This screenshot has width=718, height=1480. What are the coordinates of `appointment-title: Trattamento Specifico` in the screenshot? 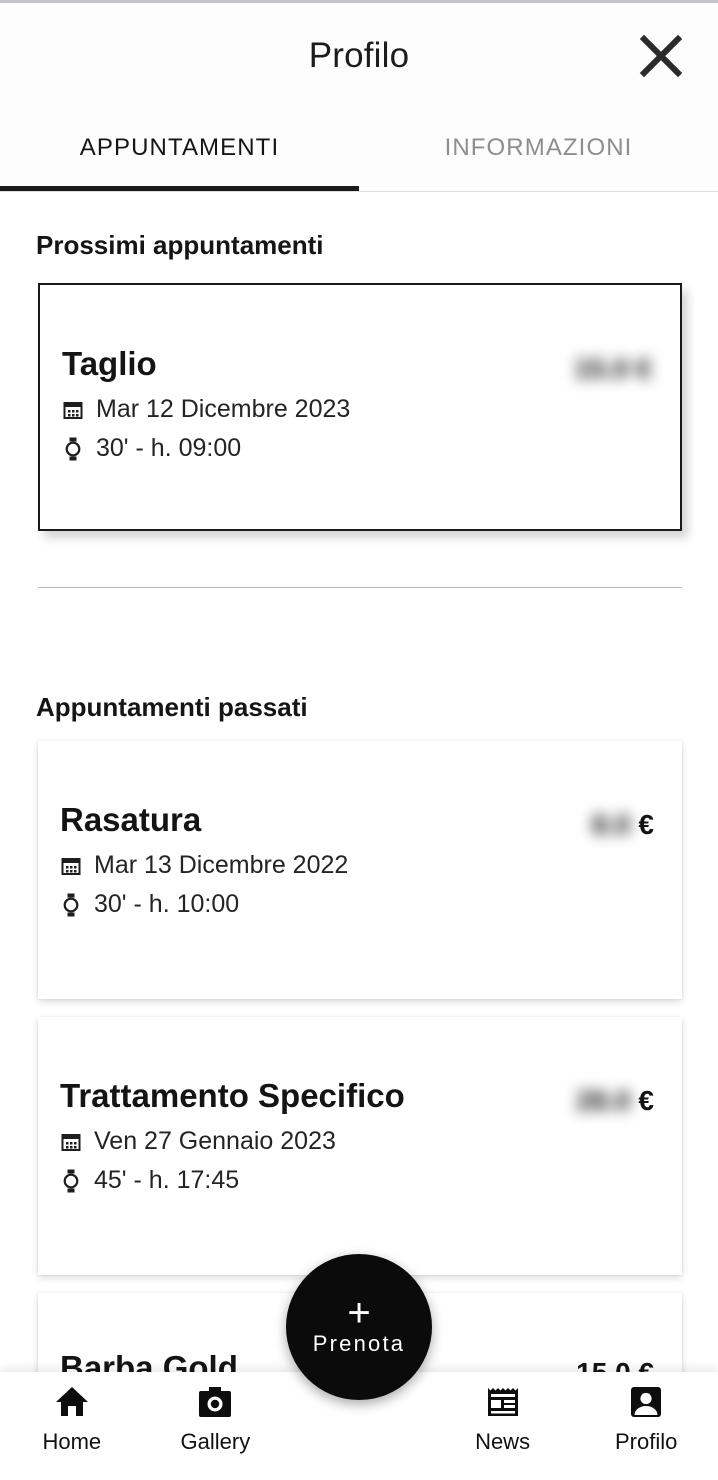 It's located at (232, 1095).